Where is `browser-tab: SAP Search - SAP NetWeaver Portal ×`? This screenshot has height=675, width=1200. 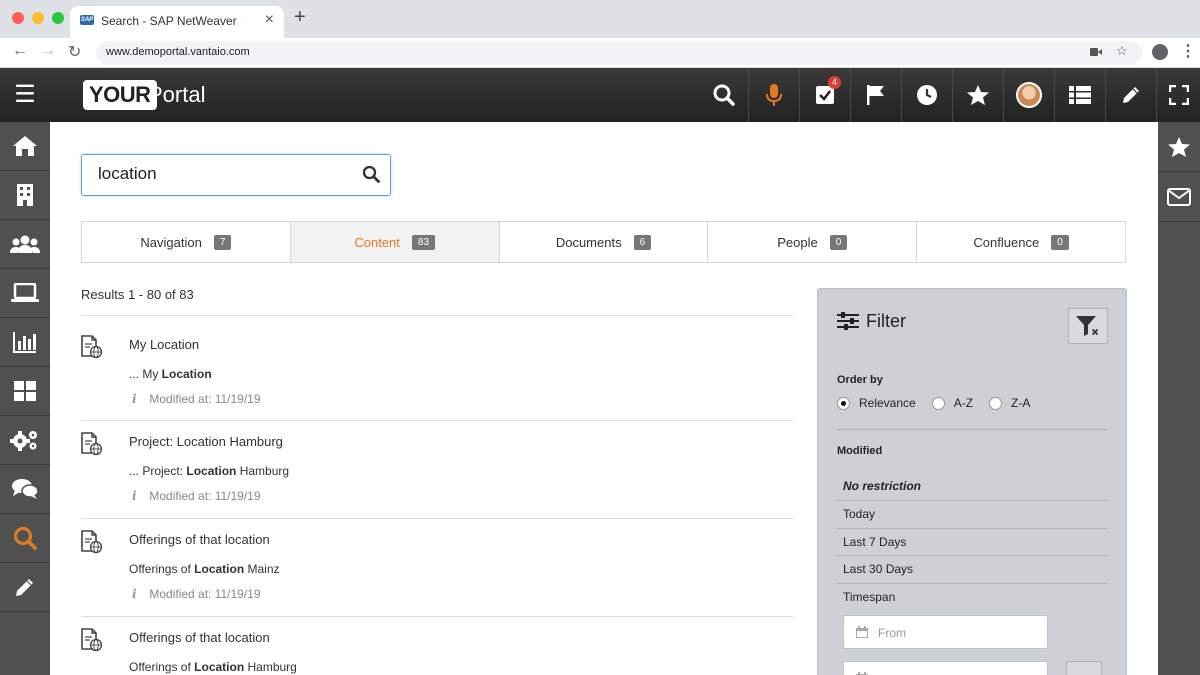 browser-tab: SAP Search - SAP NetWeaver Portal × is located at coordinates (177, 22).